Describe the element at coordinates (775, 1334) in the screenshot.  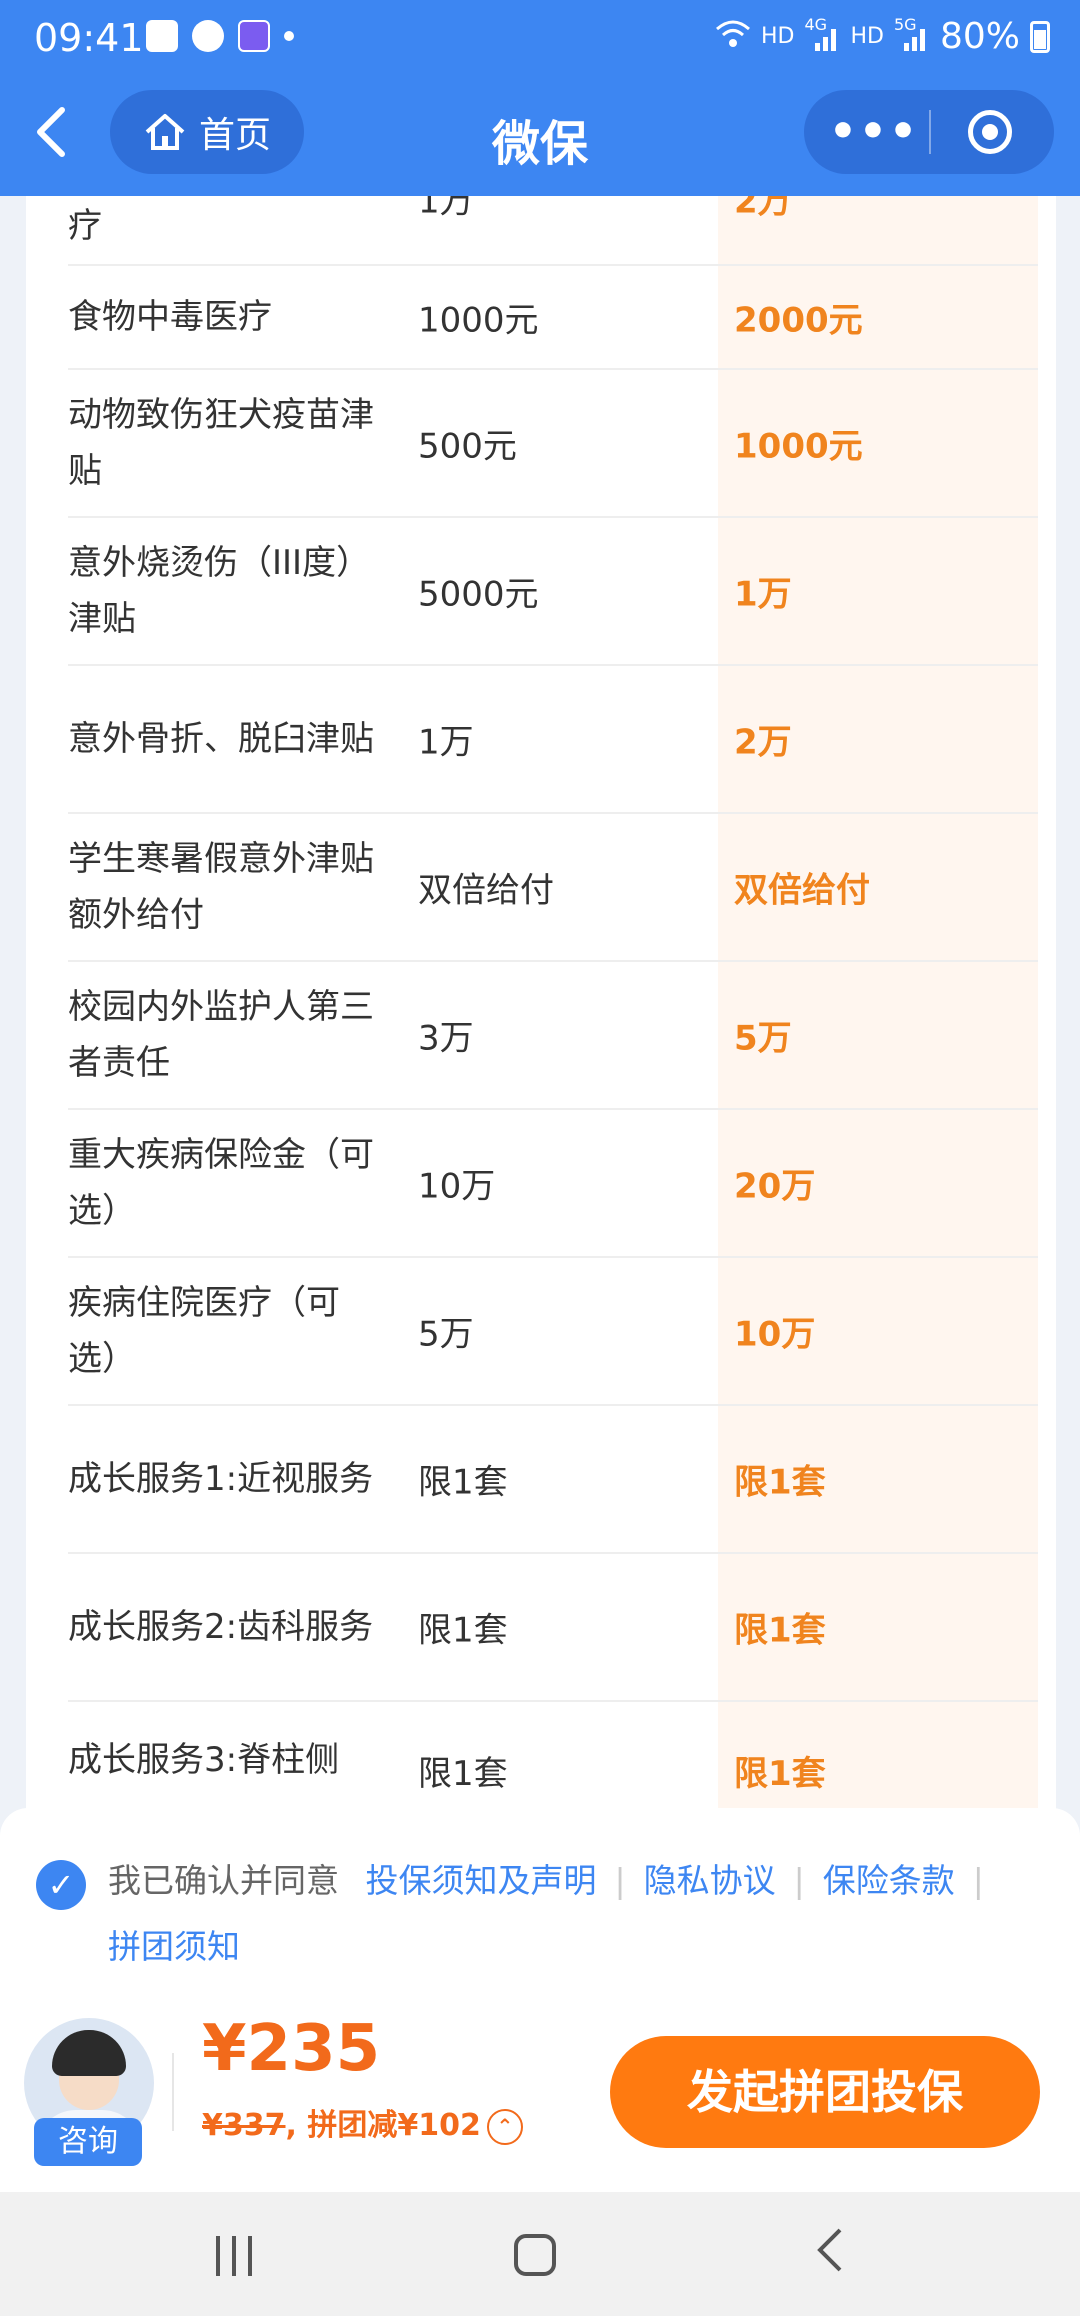
I see `premium-amount: 10万` at that location.